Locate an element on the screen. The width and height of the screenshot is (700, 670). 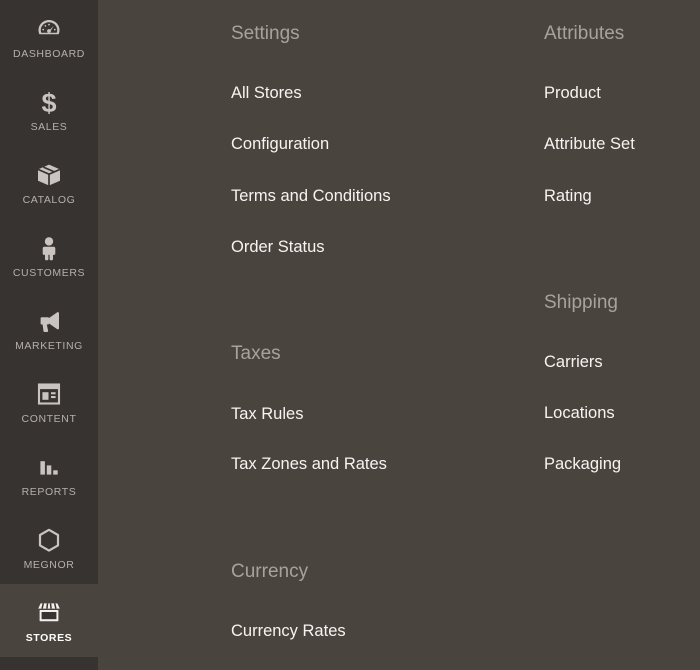
dashboard-gauge-icon is located at coordinates (49, 29).